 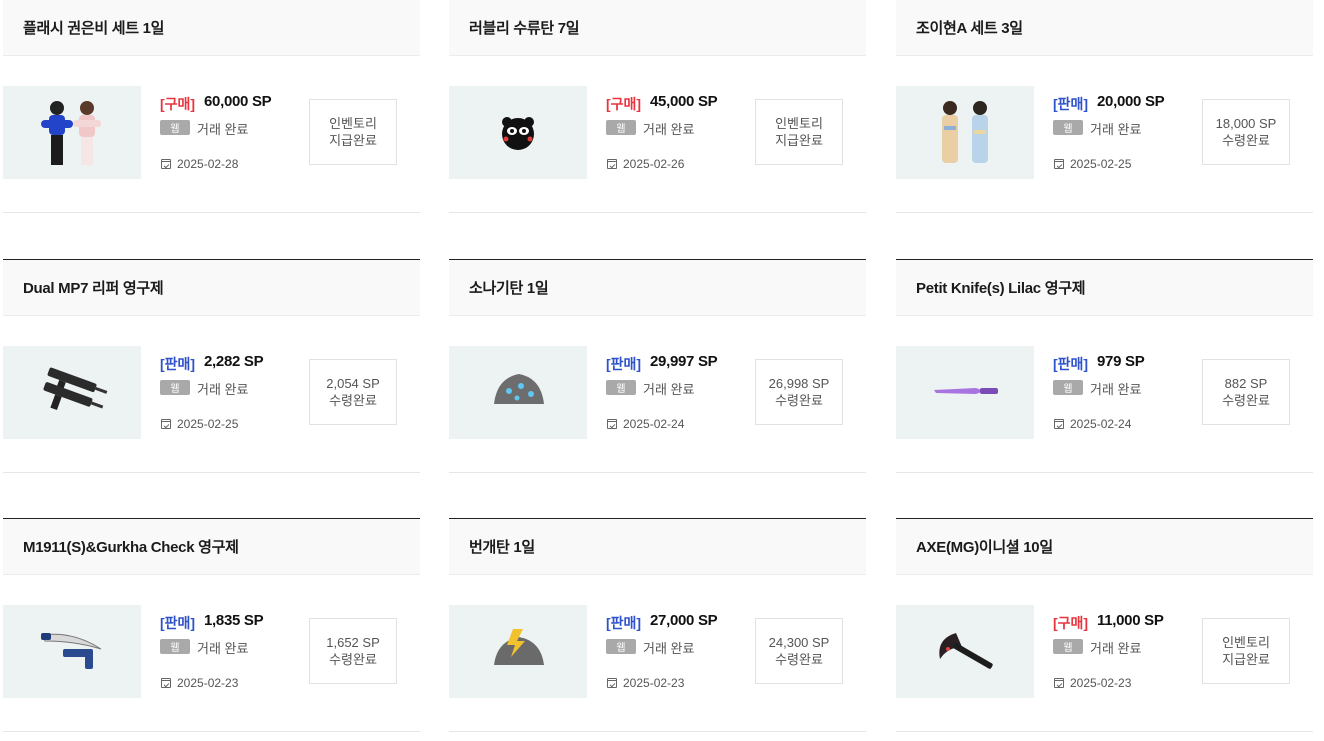 I want to click on delivery-line-1: 26,998 SP, so click(x=799, y=383).